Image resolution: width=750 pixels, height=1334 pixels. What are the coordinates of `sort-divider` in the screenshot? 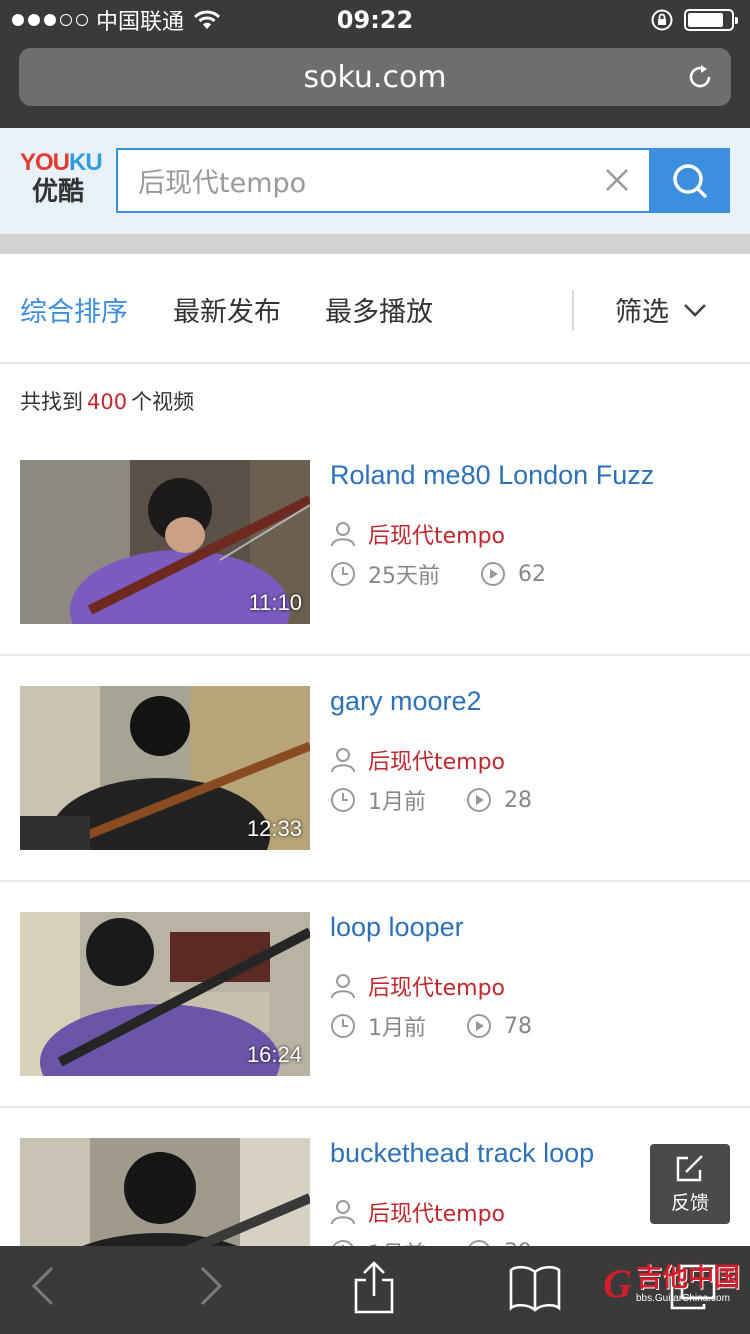 It's located at (573, 310).